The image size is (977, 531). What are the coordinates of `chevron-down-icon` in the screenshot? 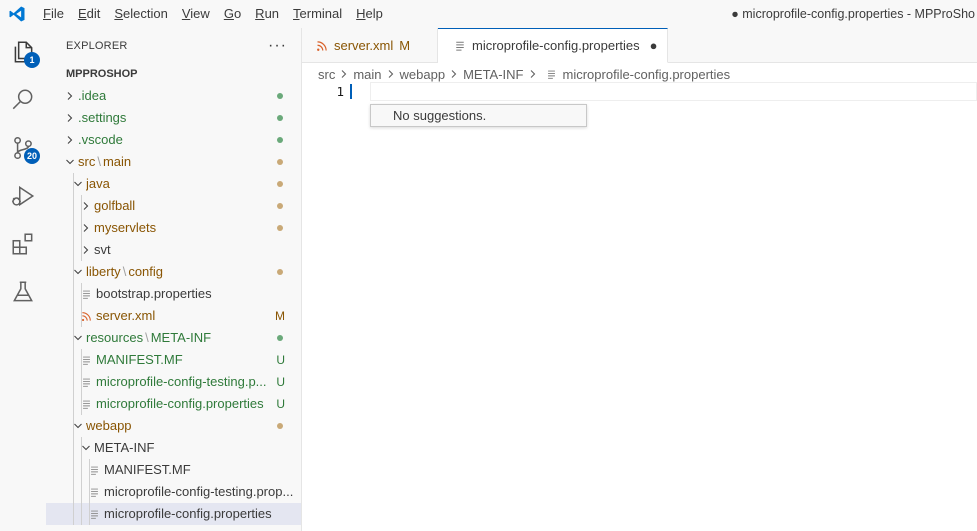 It's located at (70, 162).